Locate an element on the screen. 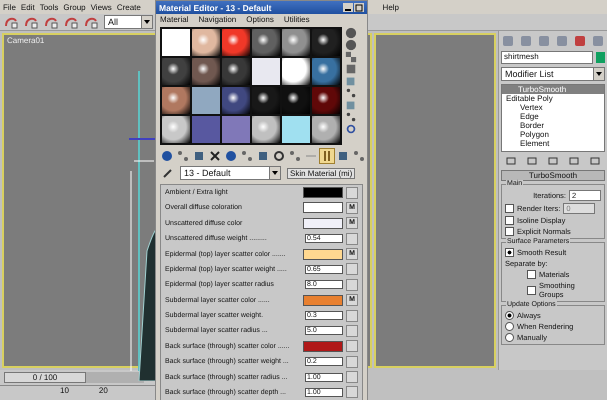 The image size is (607, 400). menu-item: Create is located at coordinates (128, 7).